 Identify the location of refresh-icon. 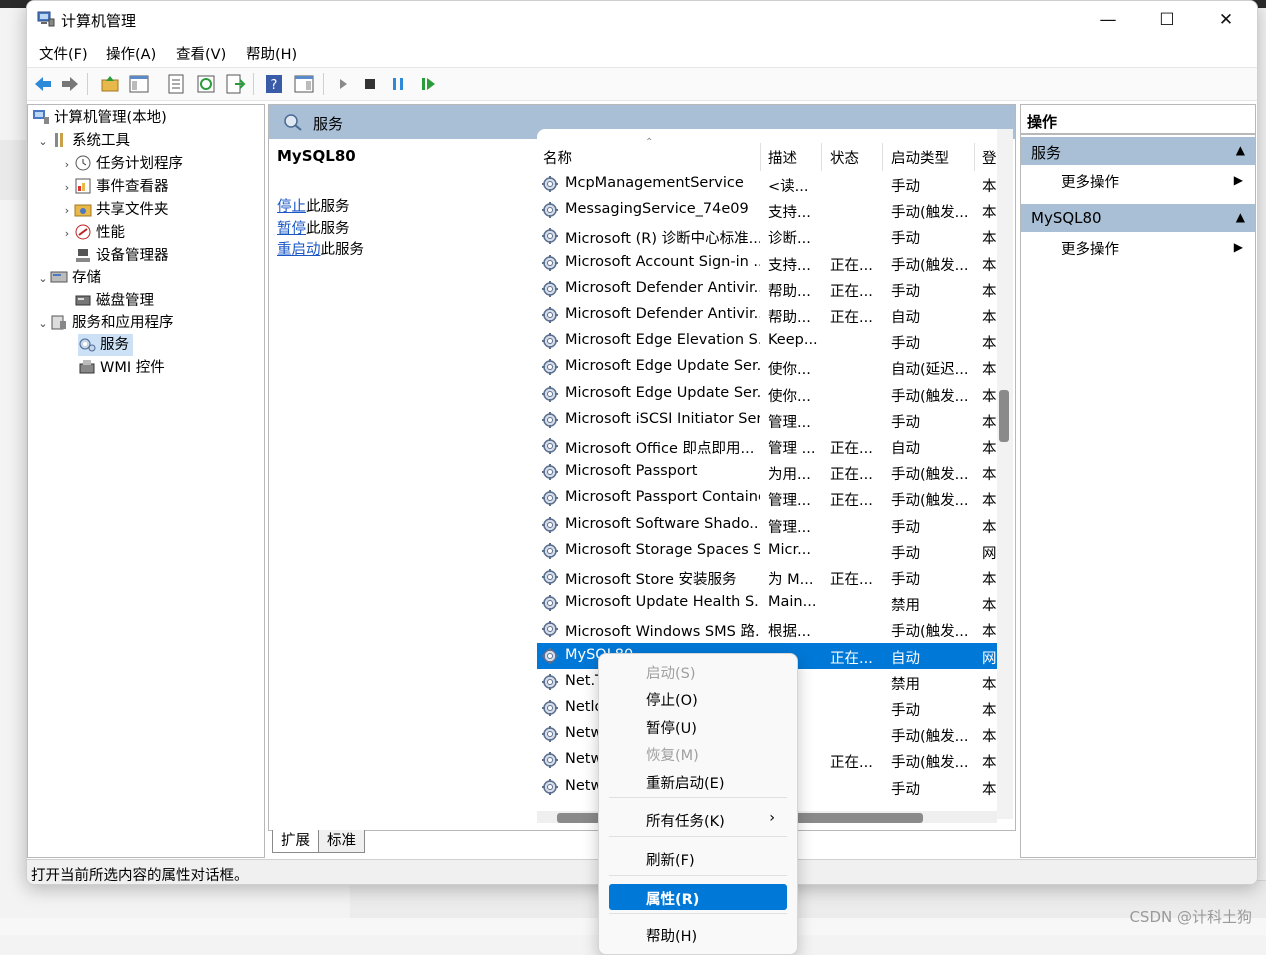
(206, 84).